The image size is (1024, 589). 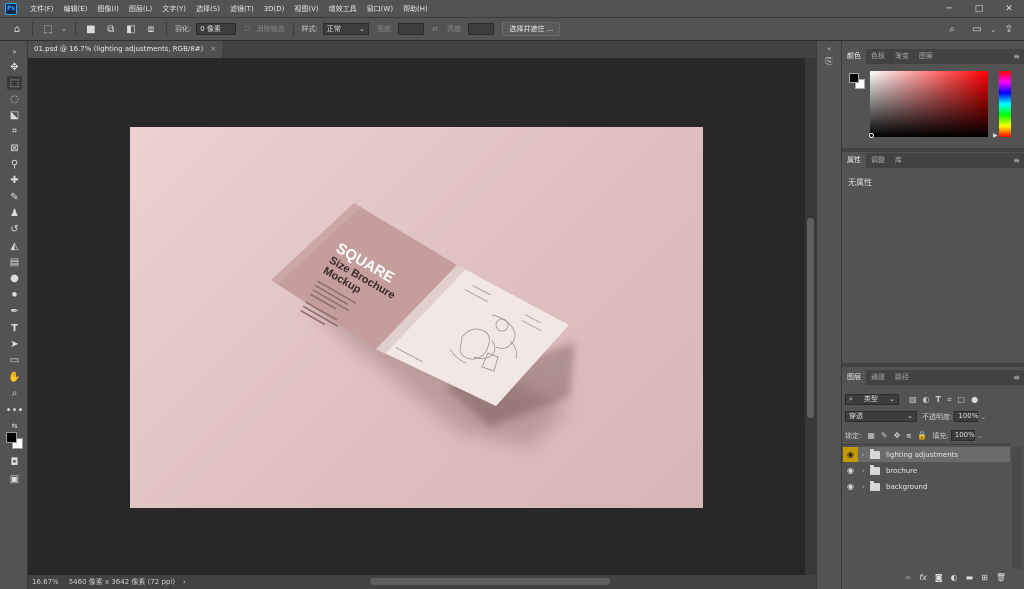 I want to click on lock-artboard-icon: ⧈, so click(x=908, y=436).